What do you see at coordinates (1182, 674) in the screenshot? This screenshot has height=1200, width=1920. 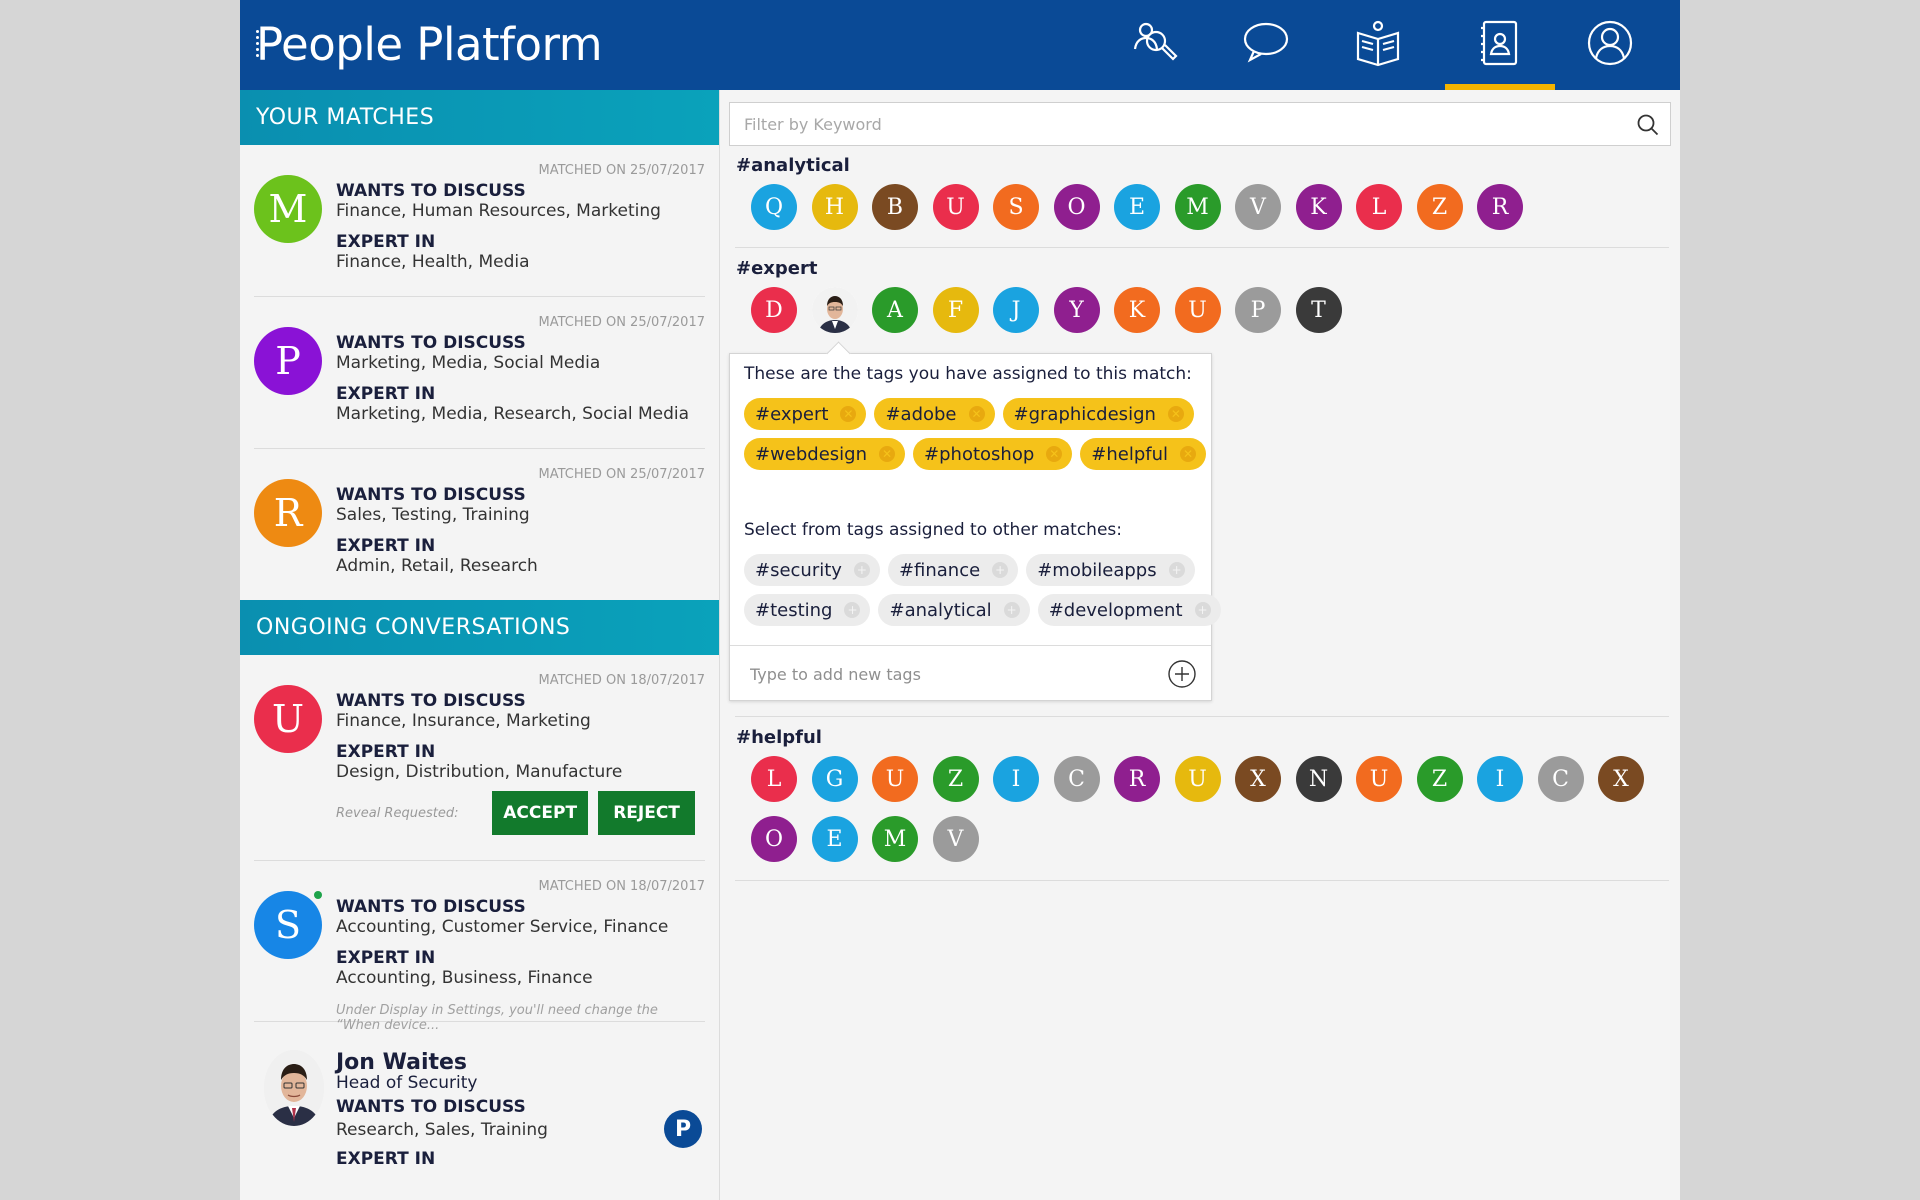 I see `add-tag-plus-icon` at bounding box center [1182, 674].